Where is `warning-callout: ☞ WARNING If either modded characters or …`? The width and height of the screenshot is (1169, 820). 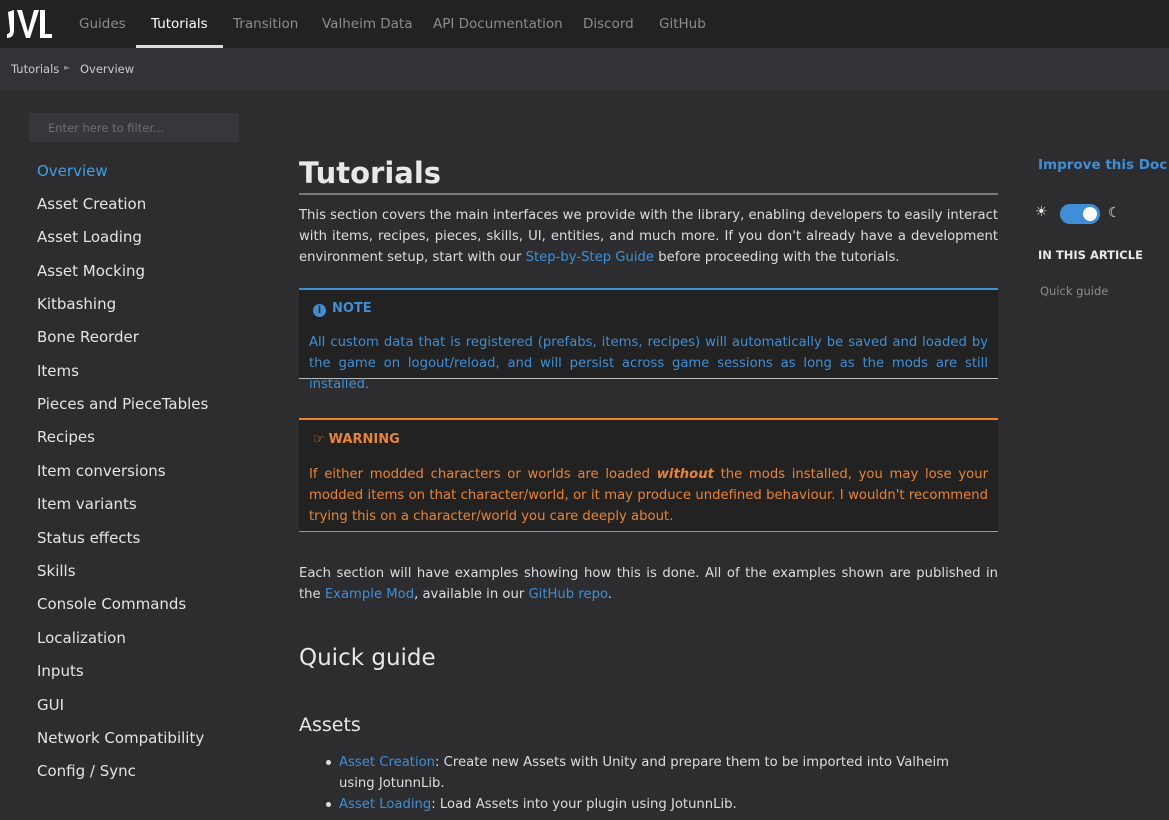
warning-callout: ☞ WARNING If either modded characters or … is located at coordinates (648, 475).